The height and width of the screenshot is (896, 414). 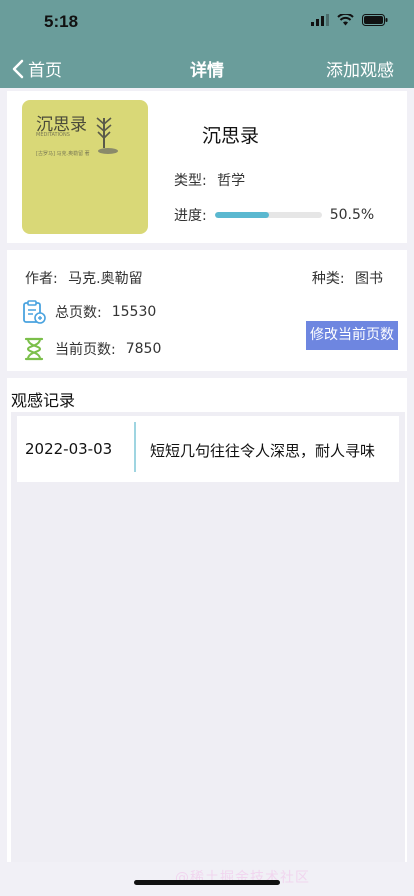 I want to click on book-cover: 沉思录 MEDITATIONS [古罗马] 马克.奥勒留 著, so click(x=85, y=167).